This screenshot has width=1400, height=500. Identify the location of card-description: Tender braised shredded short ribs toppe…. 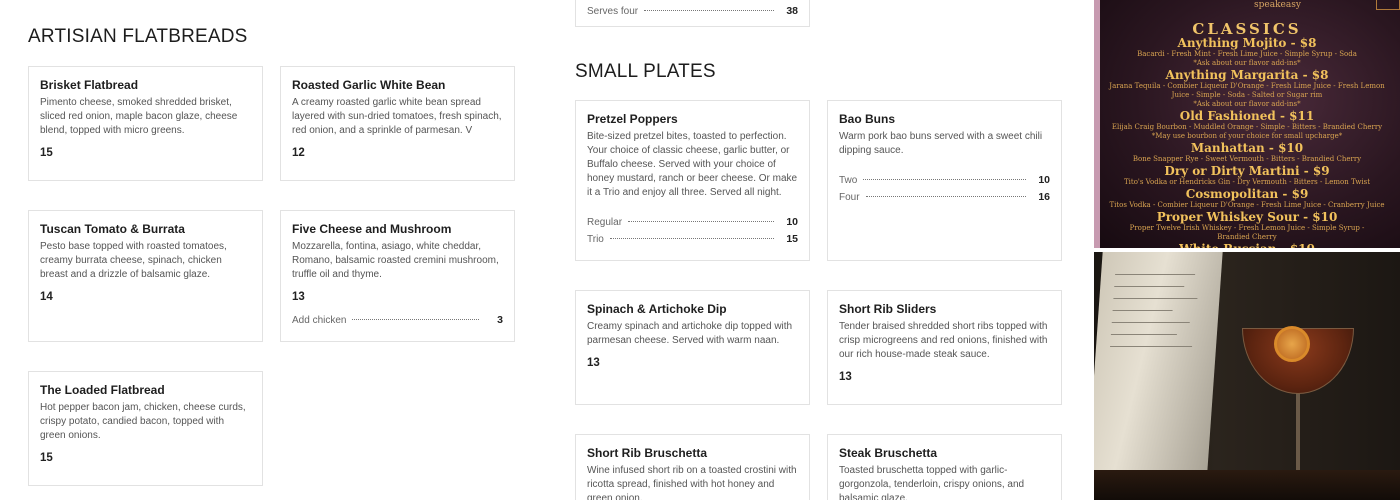
(943, 340).